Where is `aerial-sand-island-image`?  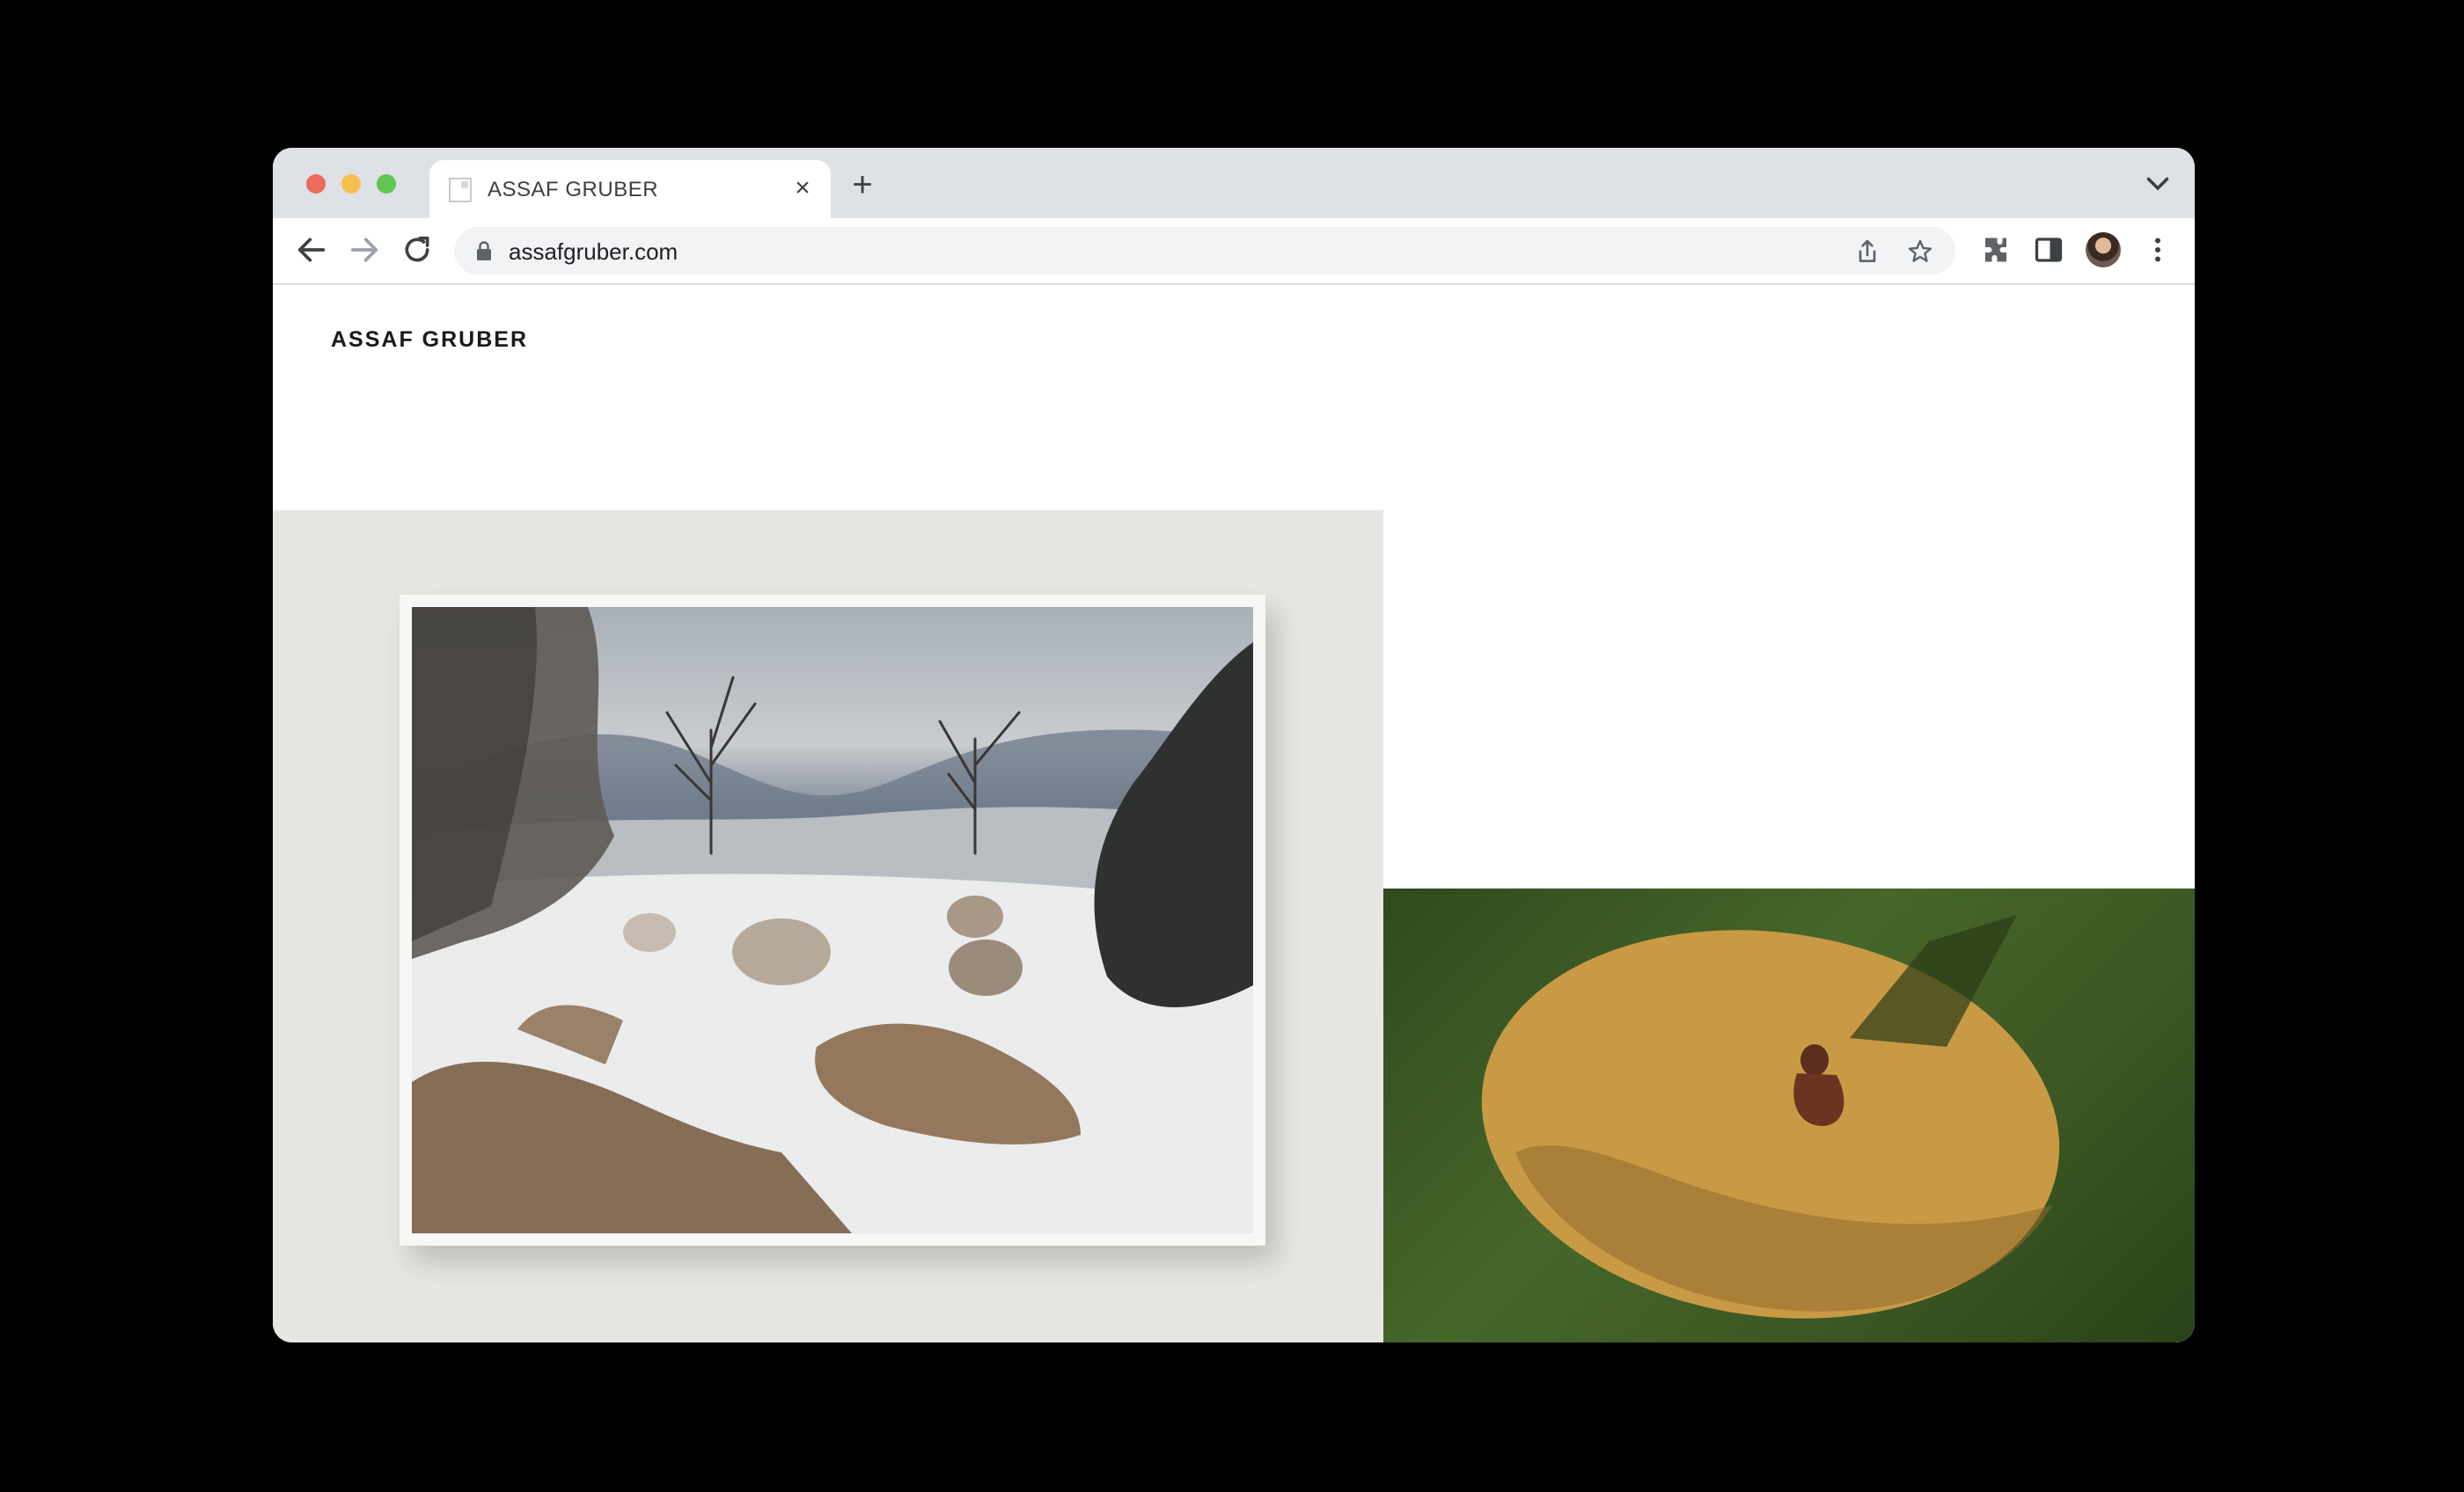
aerial-sand-island-image is located at coordinates (1789, 1116).